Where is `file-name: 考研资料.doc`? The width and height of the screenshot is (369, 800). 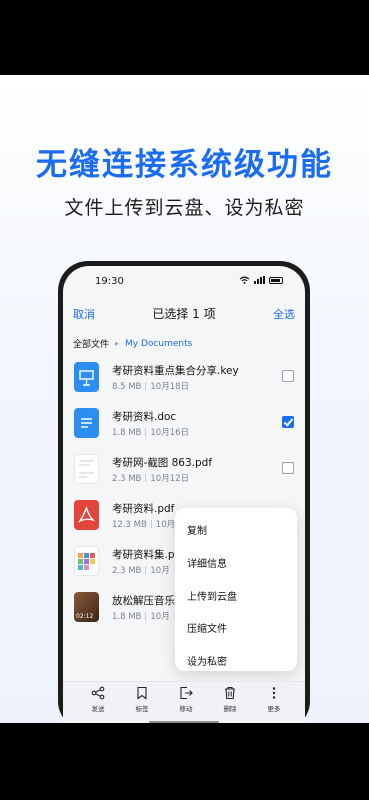
file-name: 考研资料.doc is located at coordinates (144, 417).